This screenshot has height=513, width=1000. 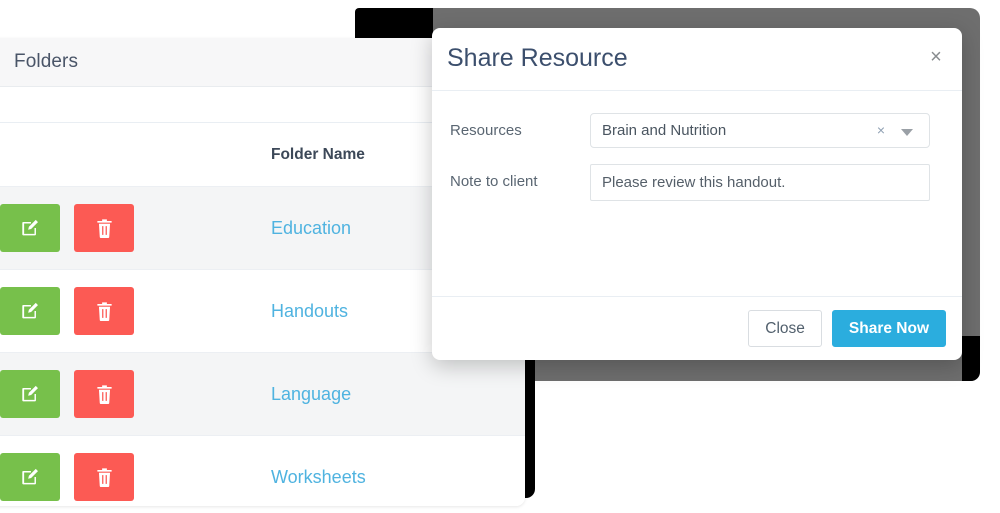 I want to click on resources-selected-value: Brain and Nutrition, so click(x=664, y=130).